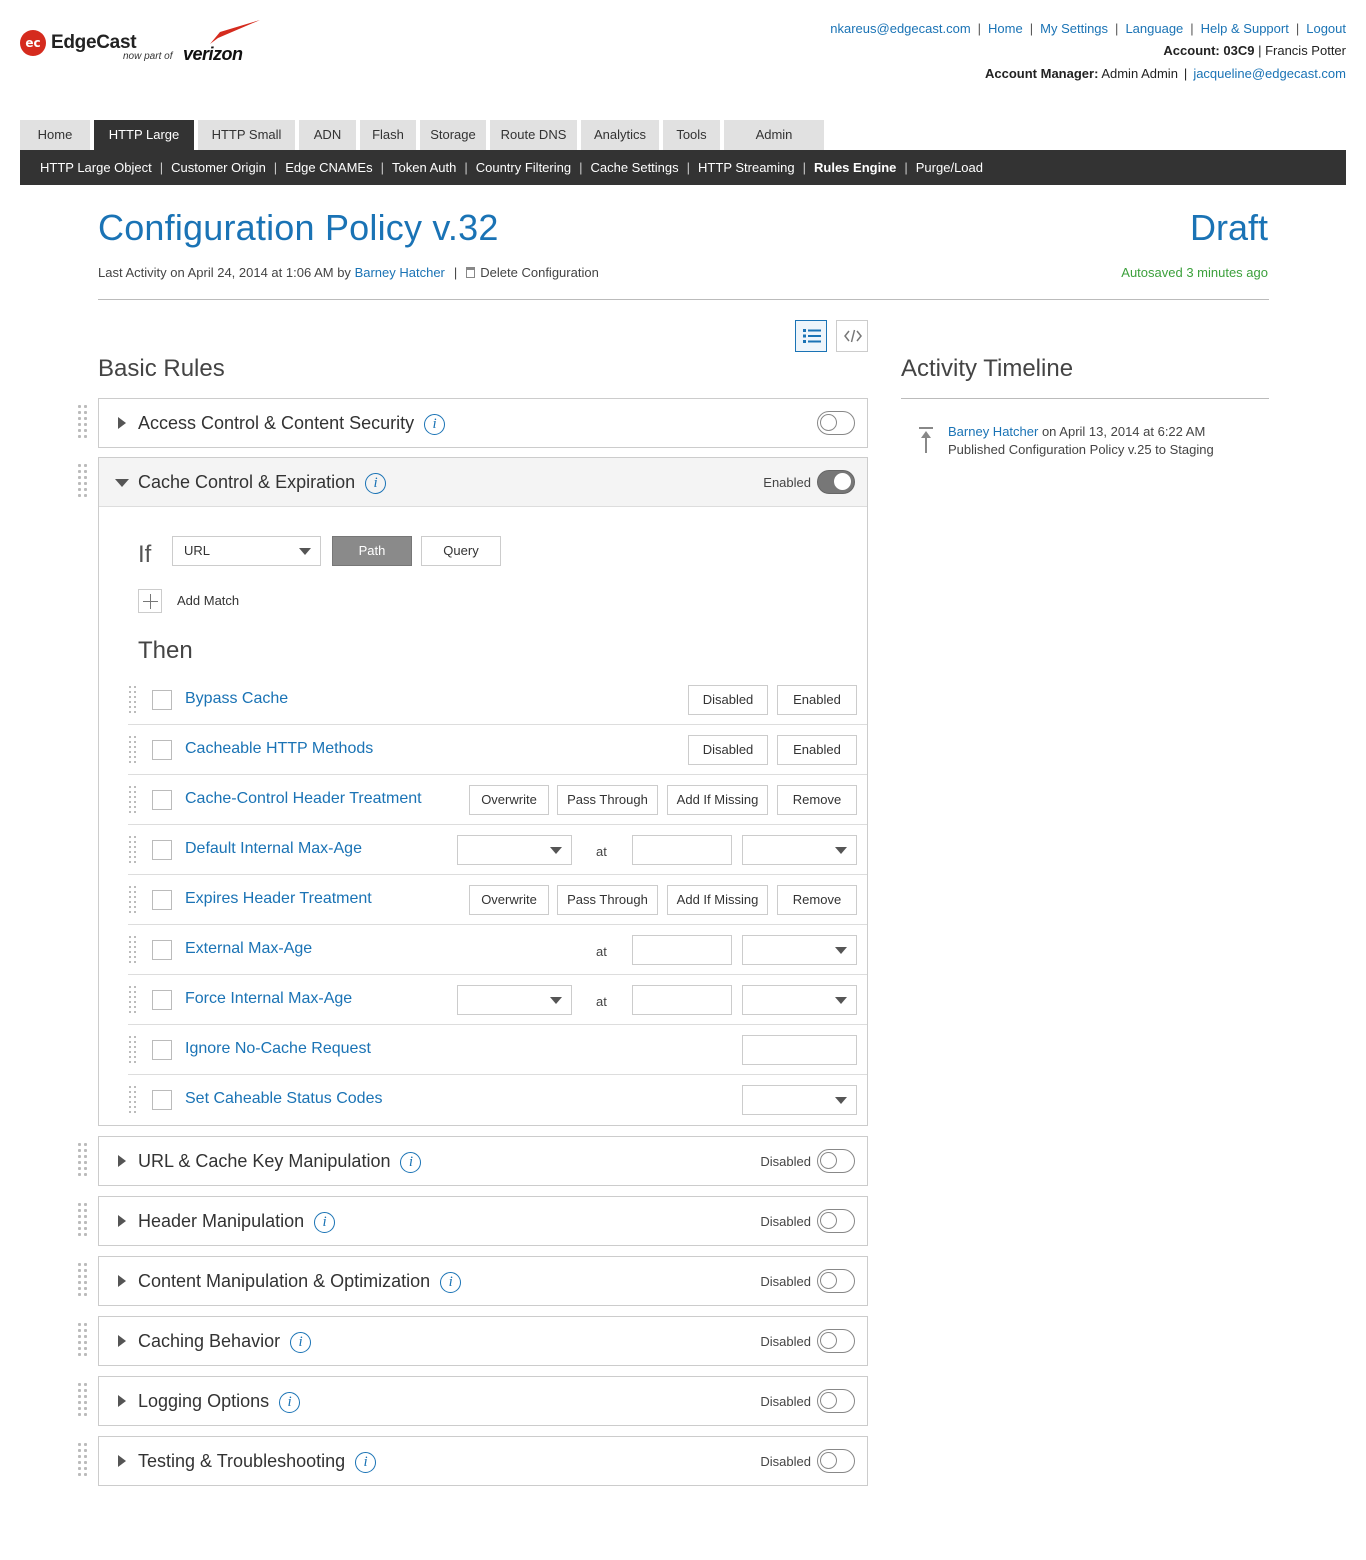 This screenshot has height=1560, width=1366. Describe the element at coordinates (328, 167) in the screenshot. I see `subnav-edge-cnames: Edge CNAMEs` at that location.